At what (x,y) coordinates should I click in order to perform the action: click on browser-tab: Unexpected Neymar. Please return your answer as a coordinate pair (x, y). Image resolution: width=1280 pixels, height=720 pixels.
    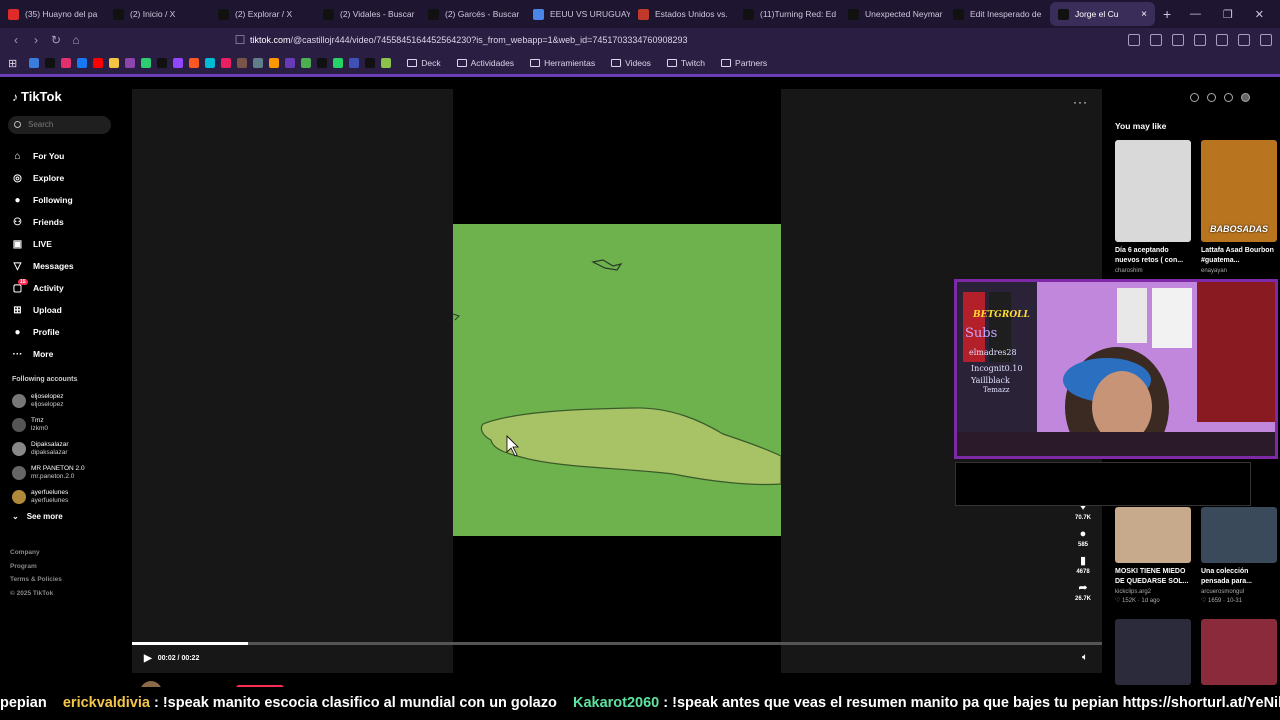
    Looking at the image, I should click on (892, 14).